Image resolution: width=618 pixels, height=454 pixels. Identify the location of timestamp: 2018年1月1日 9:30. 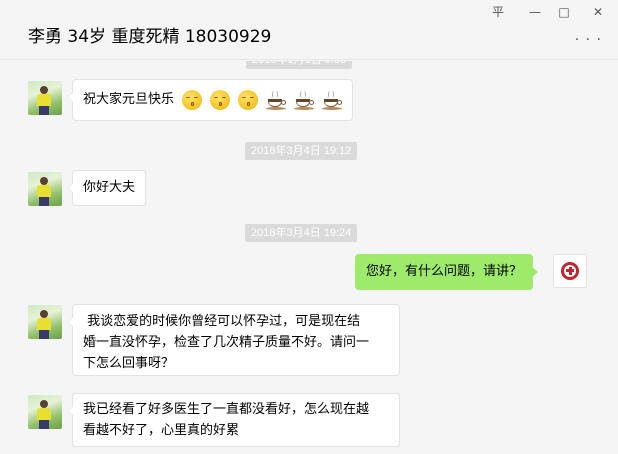
(299, 65).